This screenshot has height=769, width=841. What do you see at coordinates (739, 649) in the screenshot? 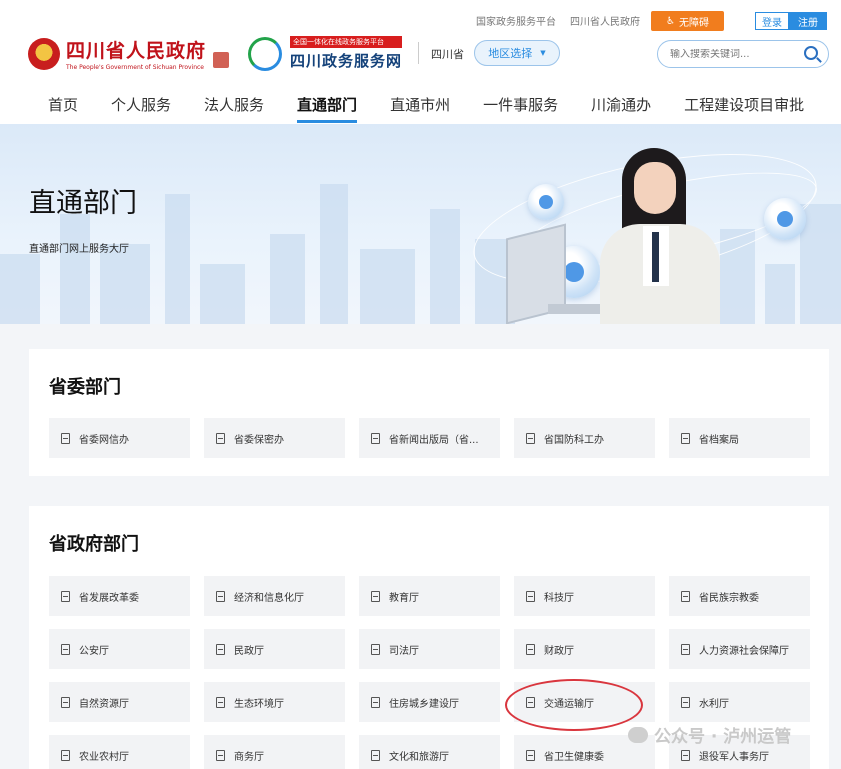
I see `department-tile: 人力资源社会保障厅` at bounding box center [739, 649].